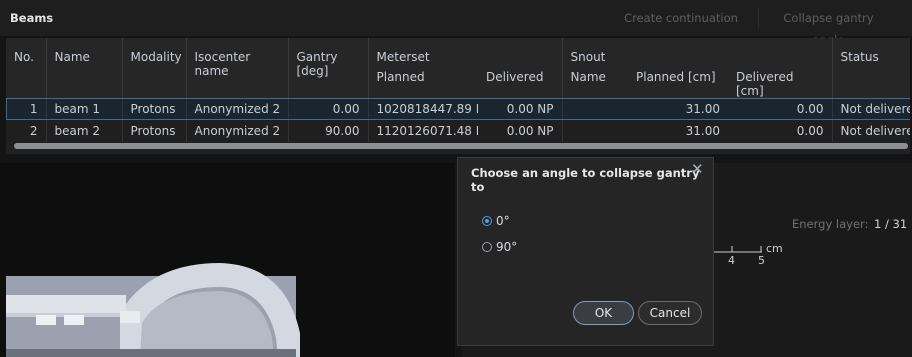 The width and height of the screenshot is (912, 357). Describe the element at coordinates (891, 224) in the screenshot. I see `energy-layer-value: 1 / 31` at that location.